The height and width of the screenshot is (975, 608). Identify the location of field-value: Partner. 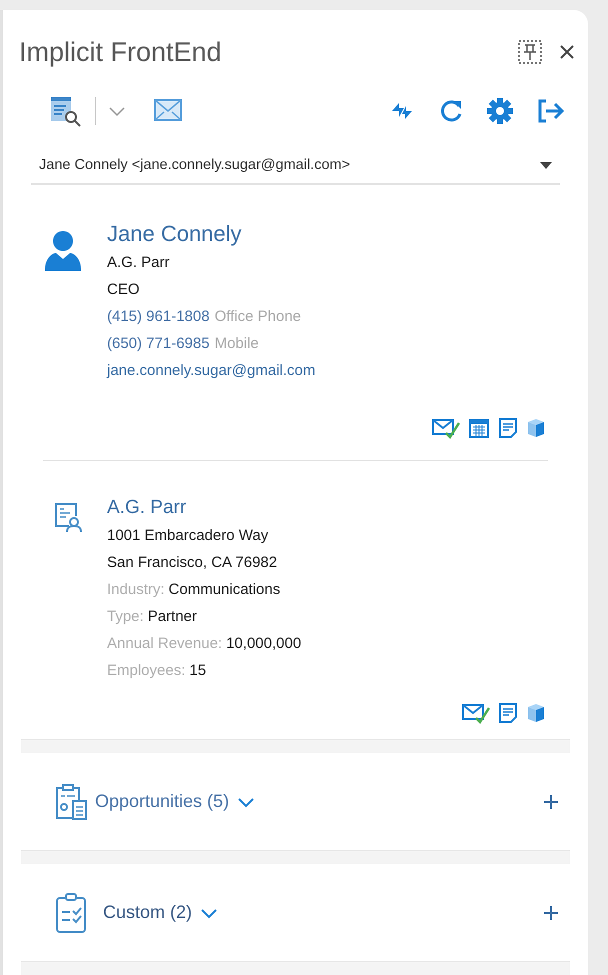
(172, 617).